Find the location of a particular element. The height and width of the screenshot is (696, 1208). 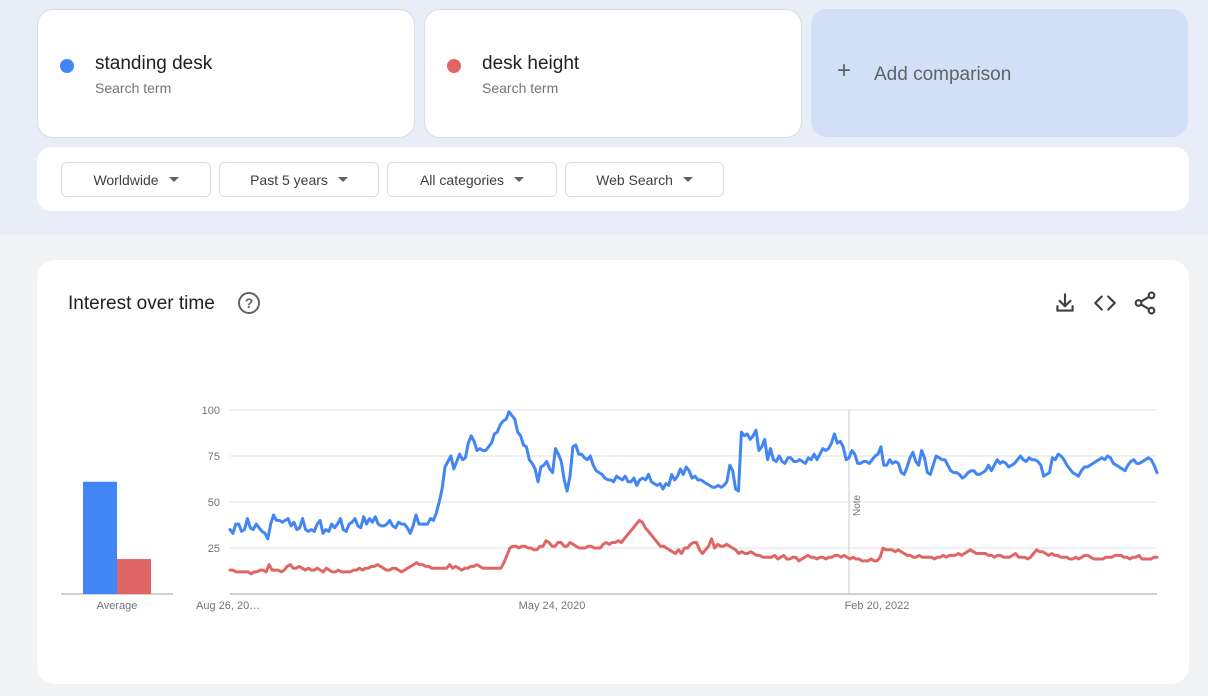

y-tick-label: 100 is located at coordinates (211, 411).